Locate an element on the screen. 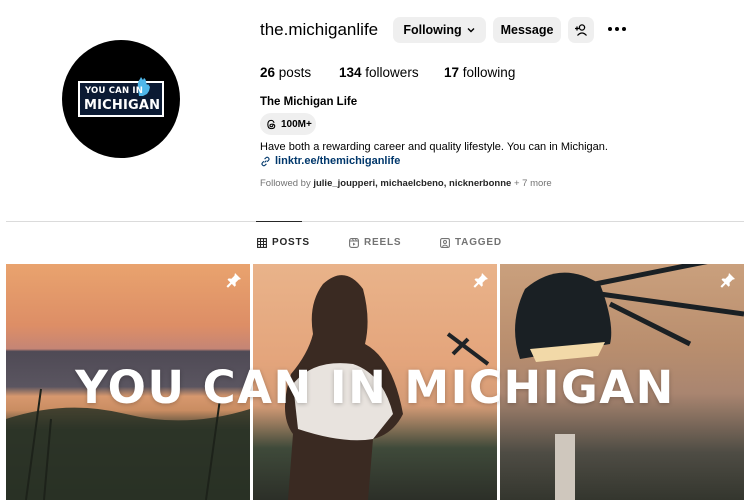  tab-posts: POSTS is located at coordinates (283, 242).